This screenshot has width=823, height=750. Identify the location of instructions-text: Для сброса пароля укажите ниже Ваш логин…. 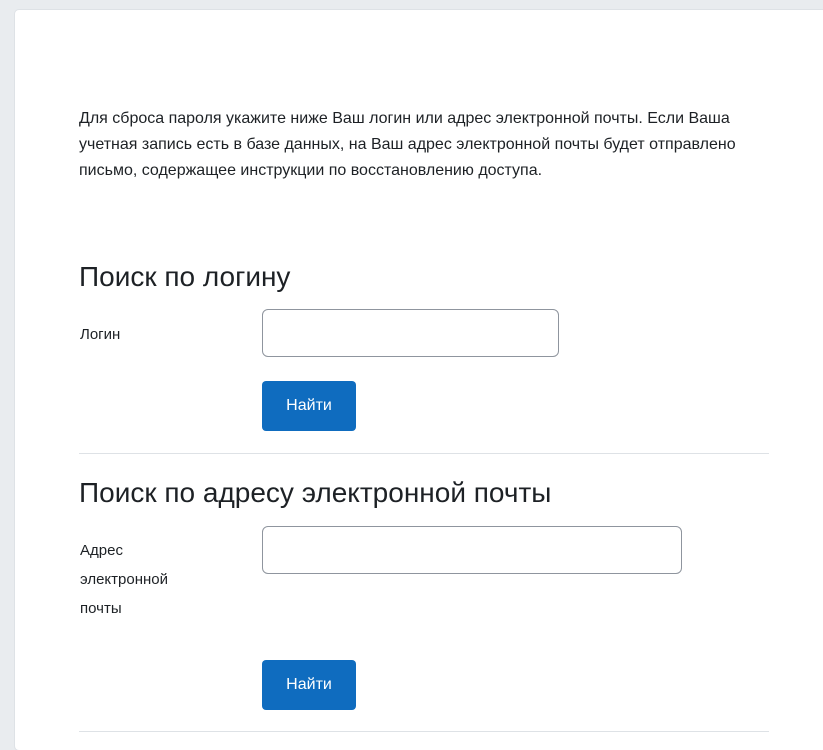
(407, 144).